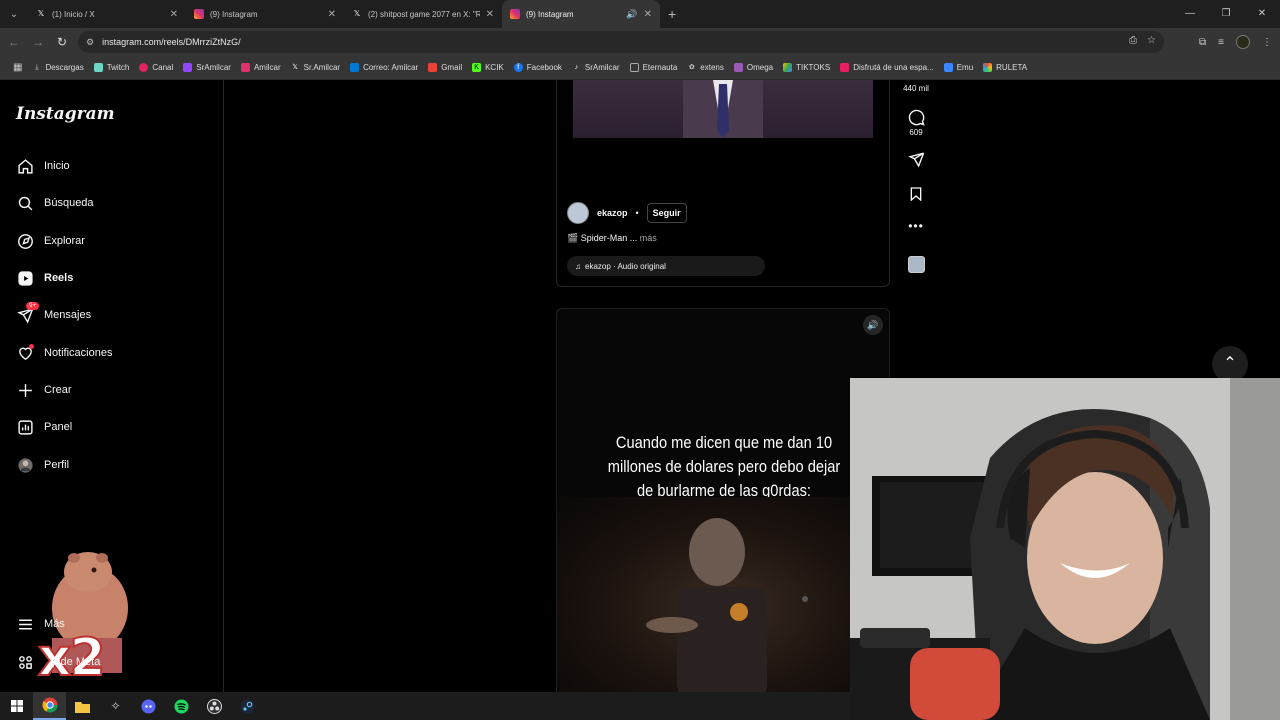 The width and height of the screenshot is (1280, 720). I want to click on promo-icon, so click(845, 67).